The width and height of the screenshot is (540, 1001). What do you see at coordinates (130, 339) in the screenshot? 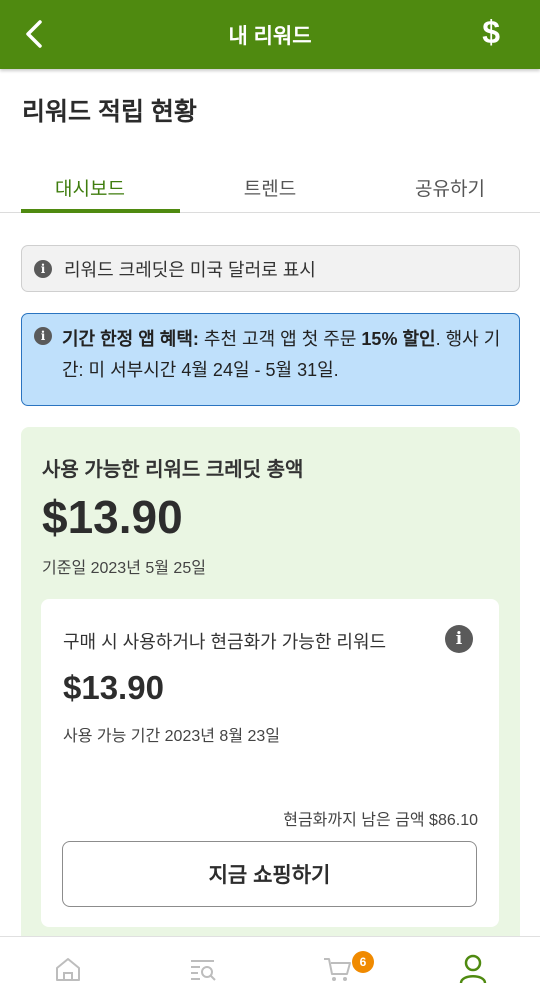
I see `promo-bold-title: 기간 한정 앱 혜택:` at bounding box center [130, 339].